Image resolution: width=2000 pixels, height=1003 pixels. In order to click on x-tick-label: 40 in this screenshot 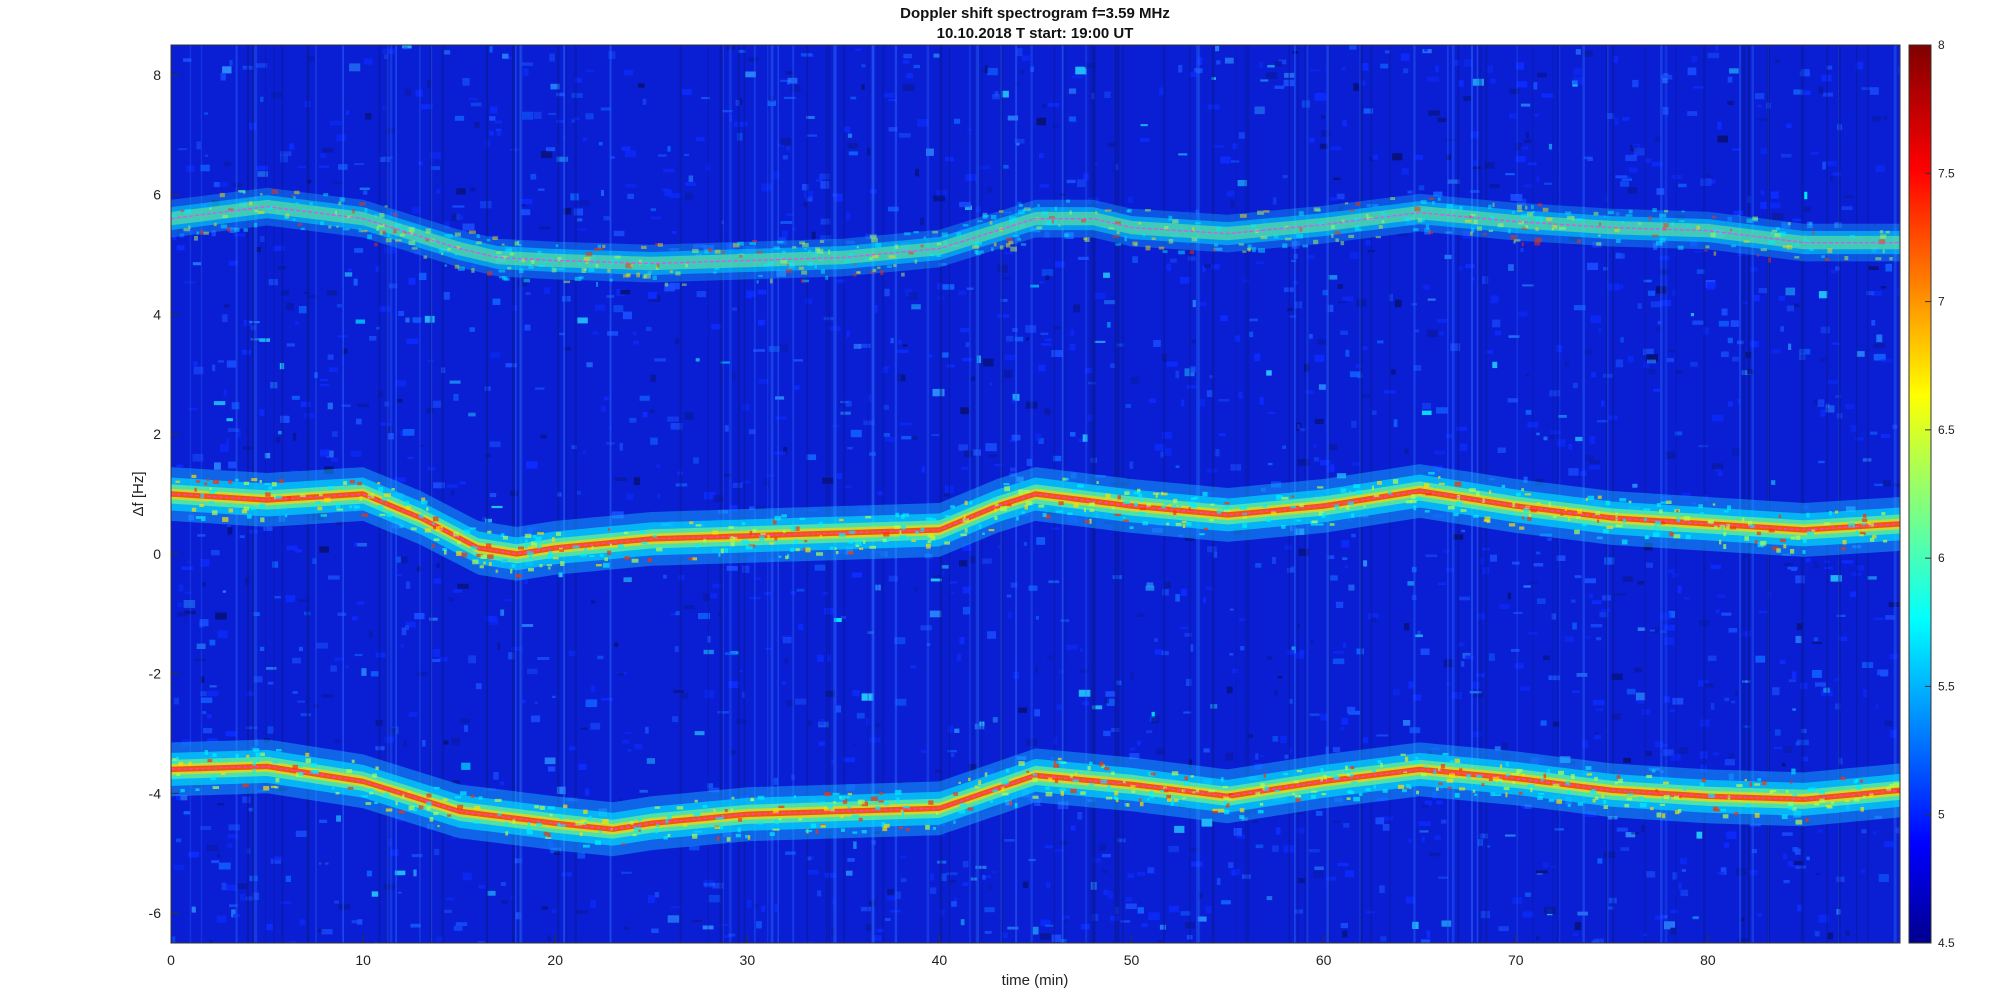, I will do `click(940, 960)`.